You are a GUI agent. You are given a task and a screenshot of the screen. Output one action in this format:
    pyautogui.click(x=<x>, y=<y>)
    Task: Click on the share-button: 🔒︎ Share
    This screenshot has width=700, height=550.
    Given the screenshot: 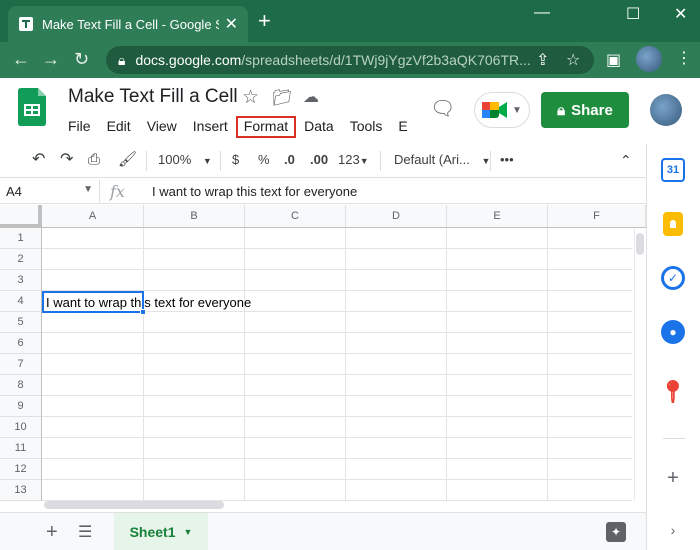 What is the action you would take?
    pyautogui.click(x=585, y=110)
    